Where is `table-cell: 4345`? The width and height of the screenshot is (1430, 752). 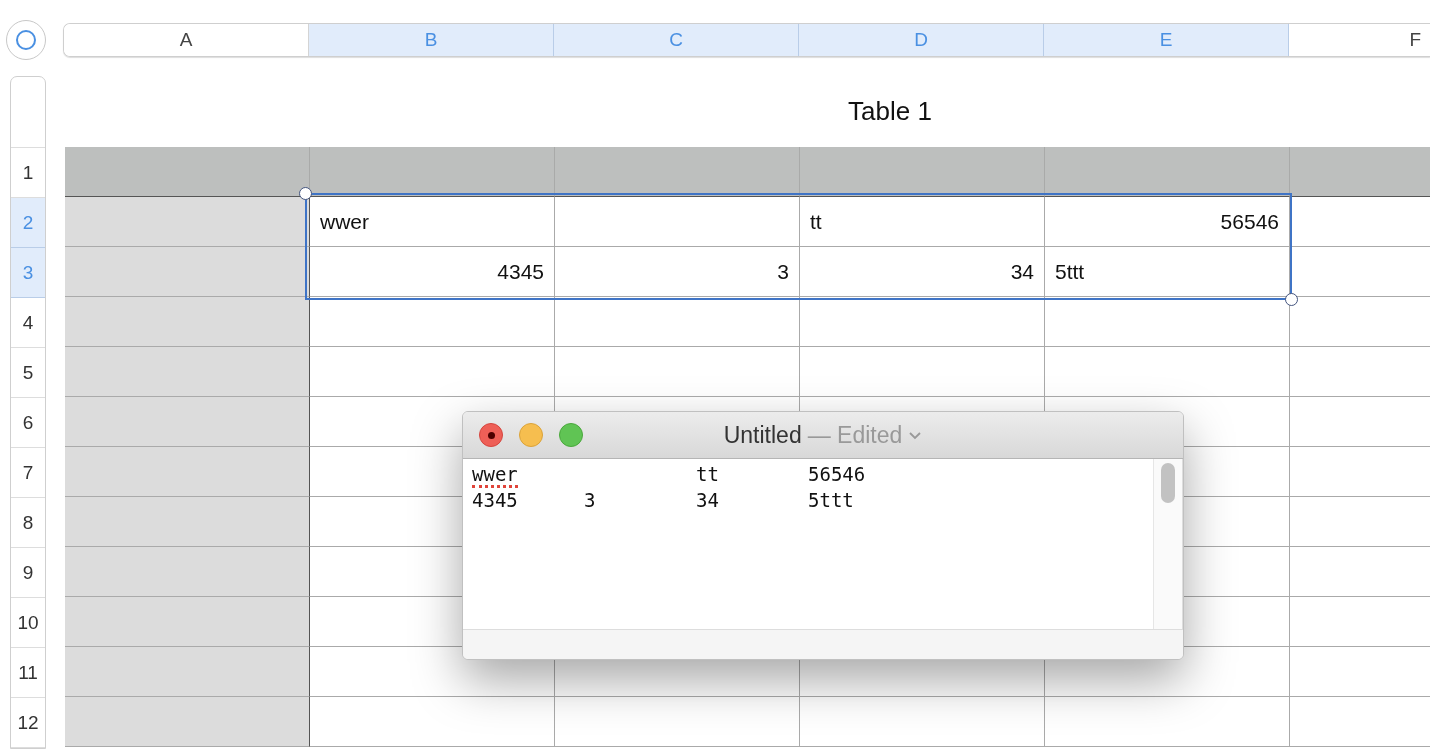
table-cell: 4345 is located at coordinates (432, 272).